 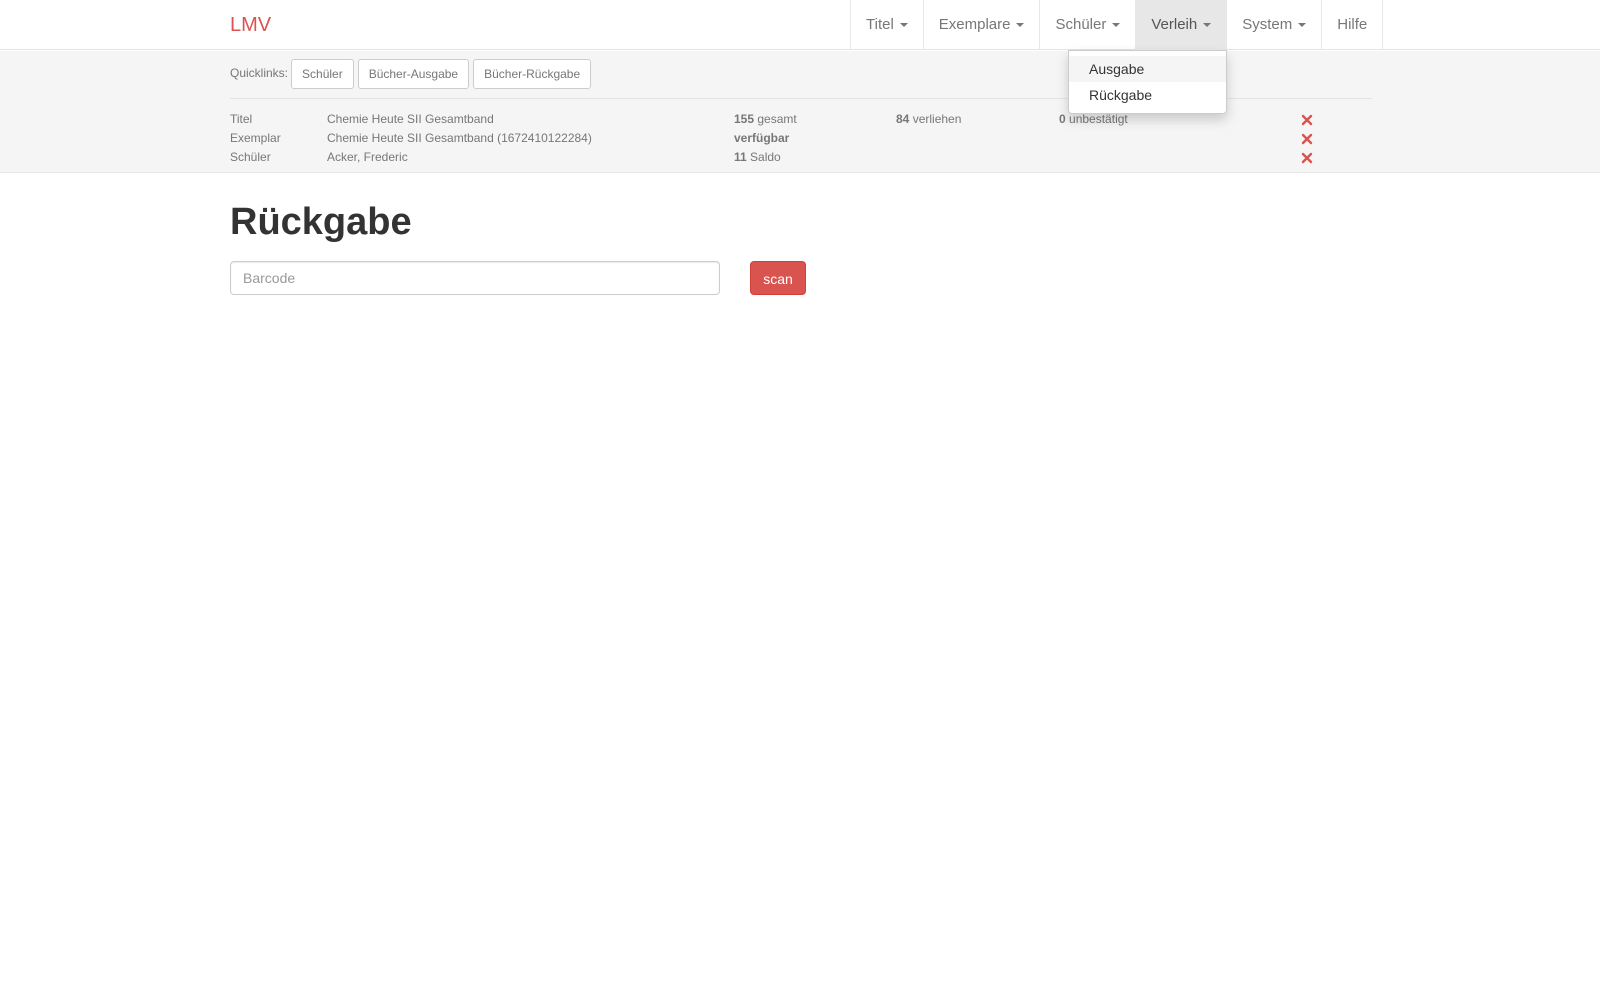 What do you see at coordinates (765, 157) in the screenshot?
I see `saldo-label: Saldo` at bounding box center [765, 157].